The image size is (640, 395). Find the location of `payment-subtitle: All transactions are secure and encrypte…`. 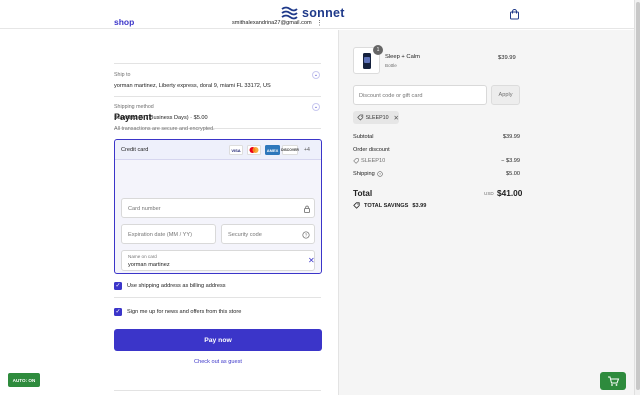

payment-subtitle: All transactions are secure and encrypte… is located at coordinates (164, 129).